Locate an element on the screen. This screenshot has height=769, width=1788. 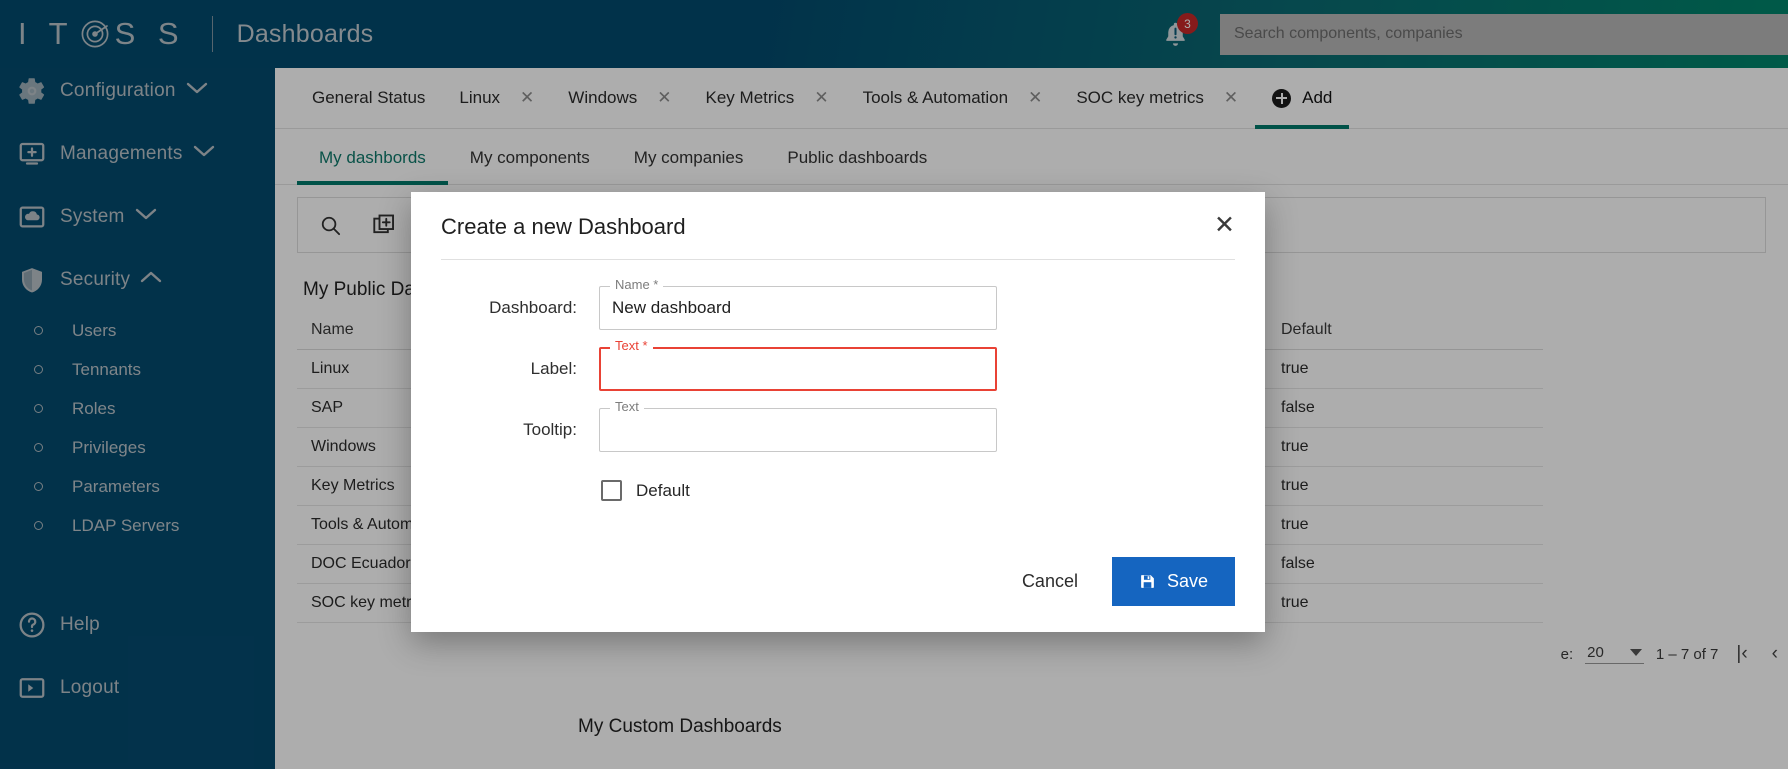
dialog-title: Create a new Dashboard is located at coordinates (563, 226).